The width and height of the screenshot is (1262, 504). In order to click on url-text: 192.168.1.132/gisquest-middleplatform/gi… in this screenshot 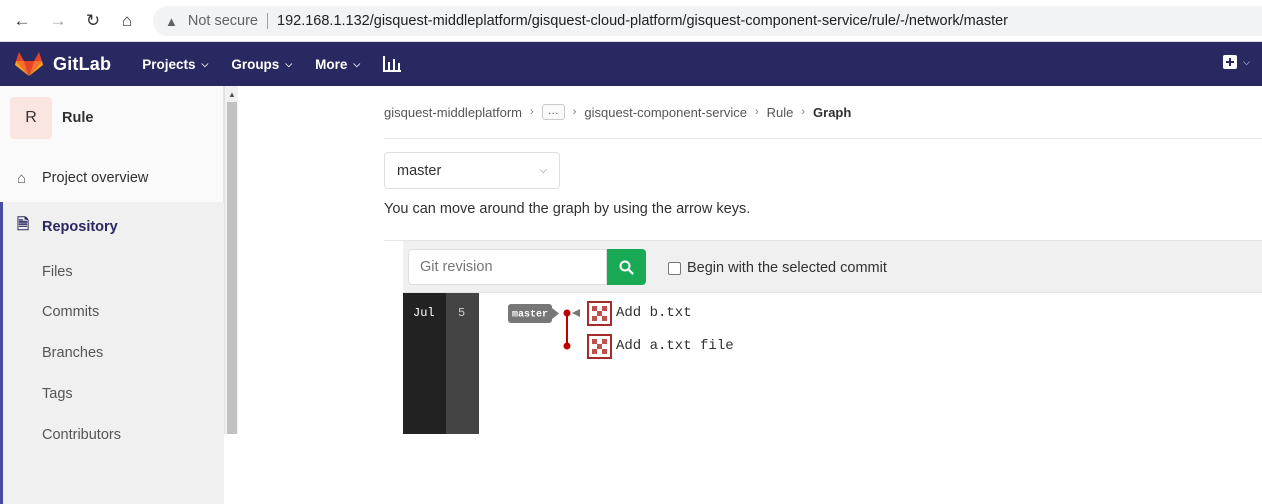, I will do `click(642, 21)`.